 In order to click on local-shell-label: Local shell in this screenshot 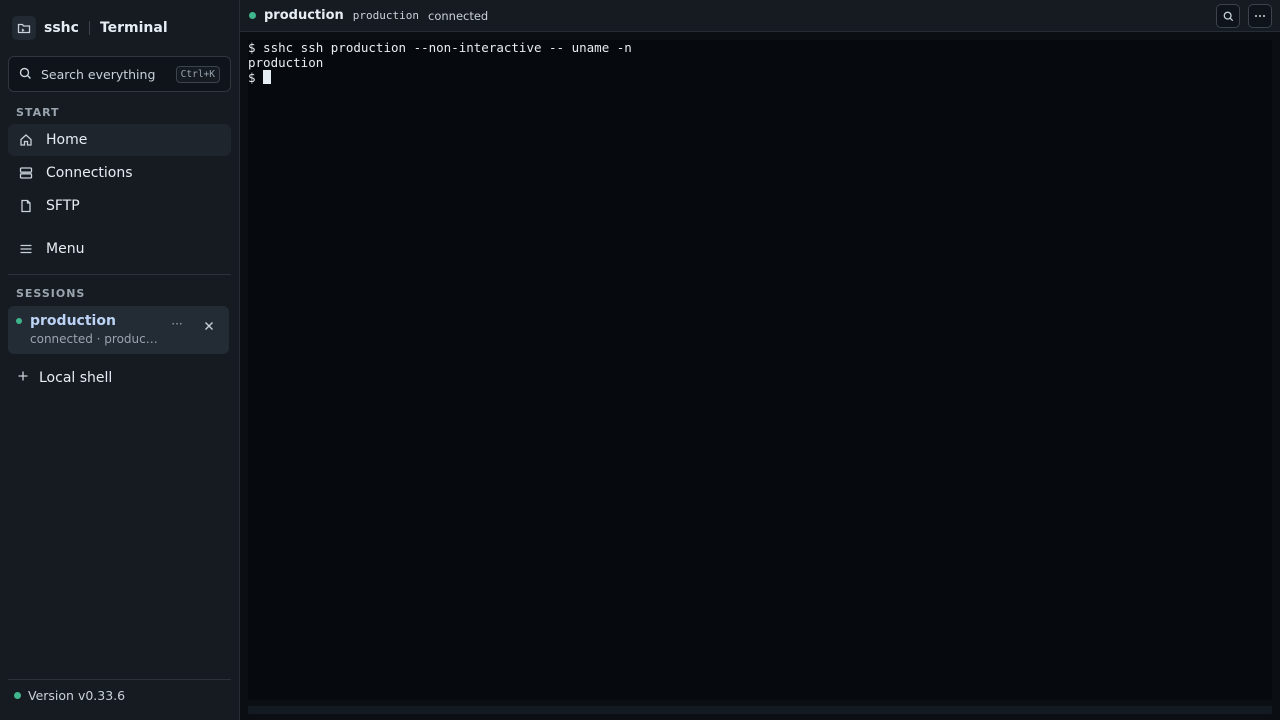, I will do `click(76, 378)`.